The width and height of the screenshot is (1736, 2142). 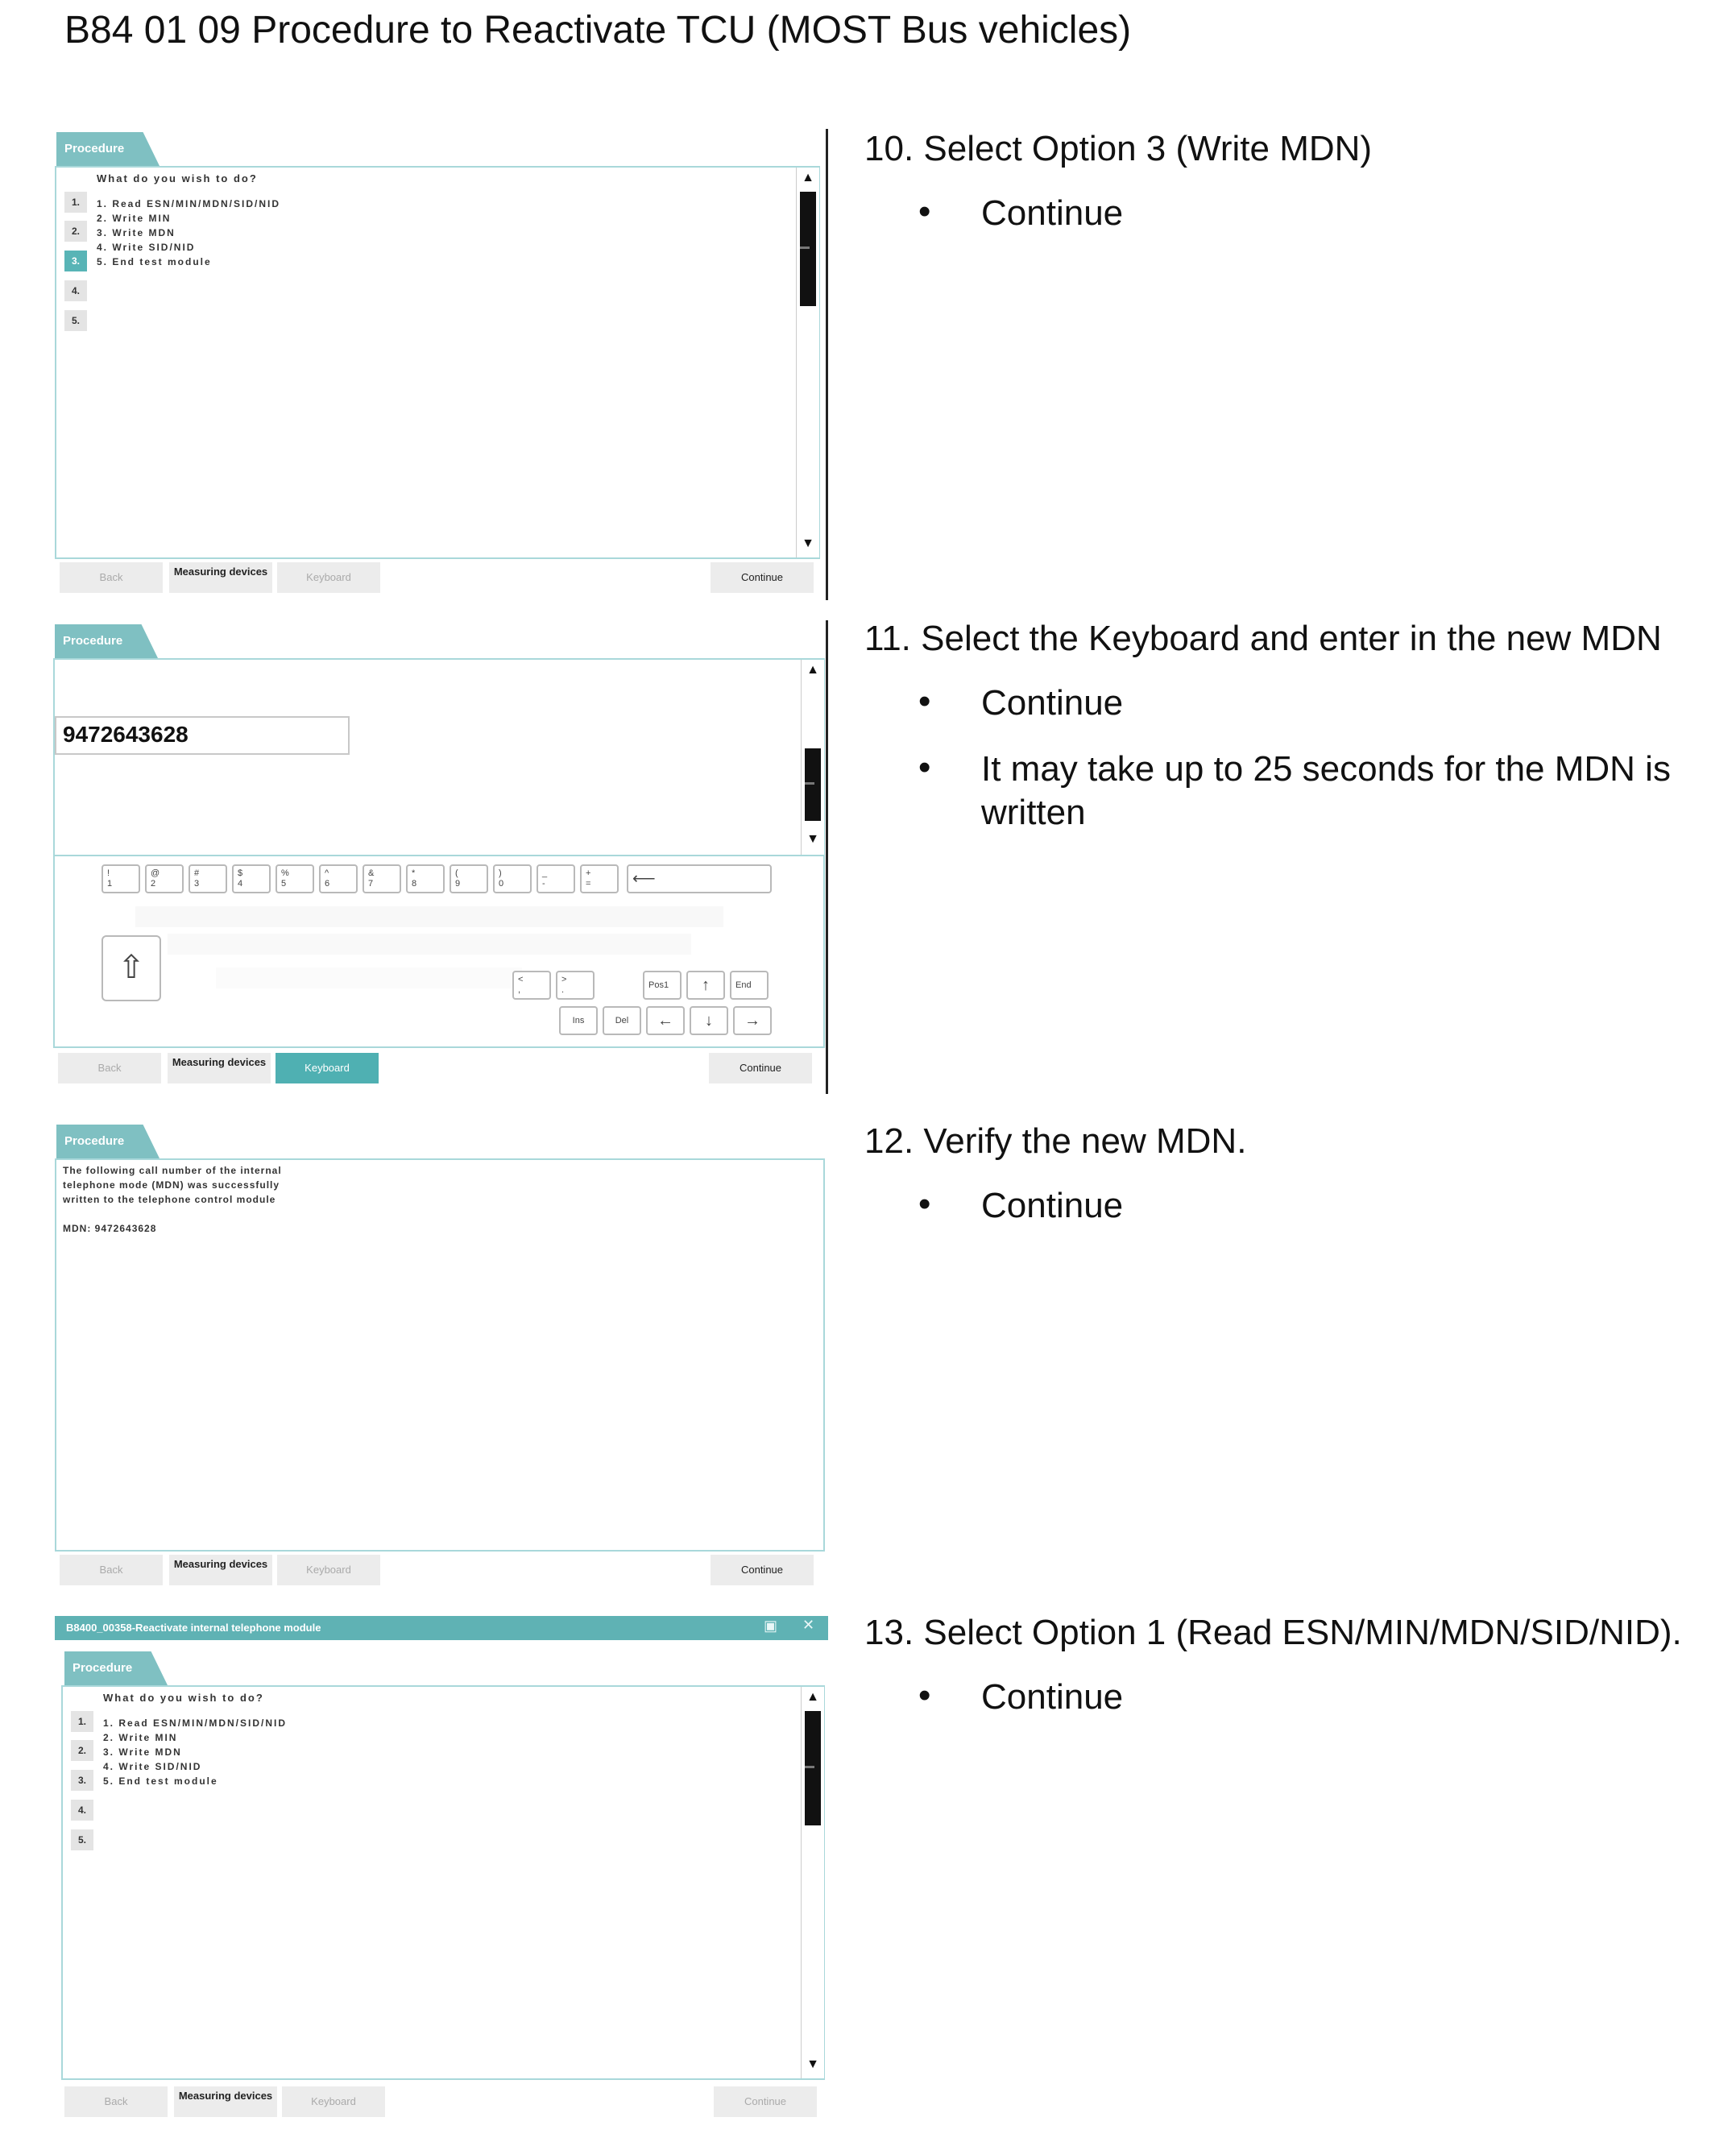 What do you see at coordinates (1052, 213) in the screenshot?
I see `step-10-bullet: Continue` at bounding box center [1052, 213].